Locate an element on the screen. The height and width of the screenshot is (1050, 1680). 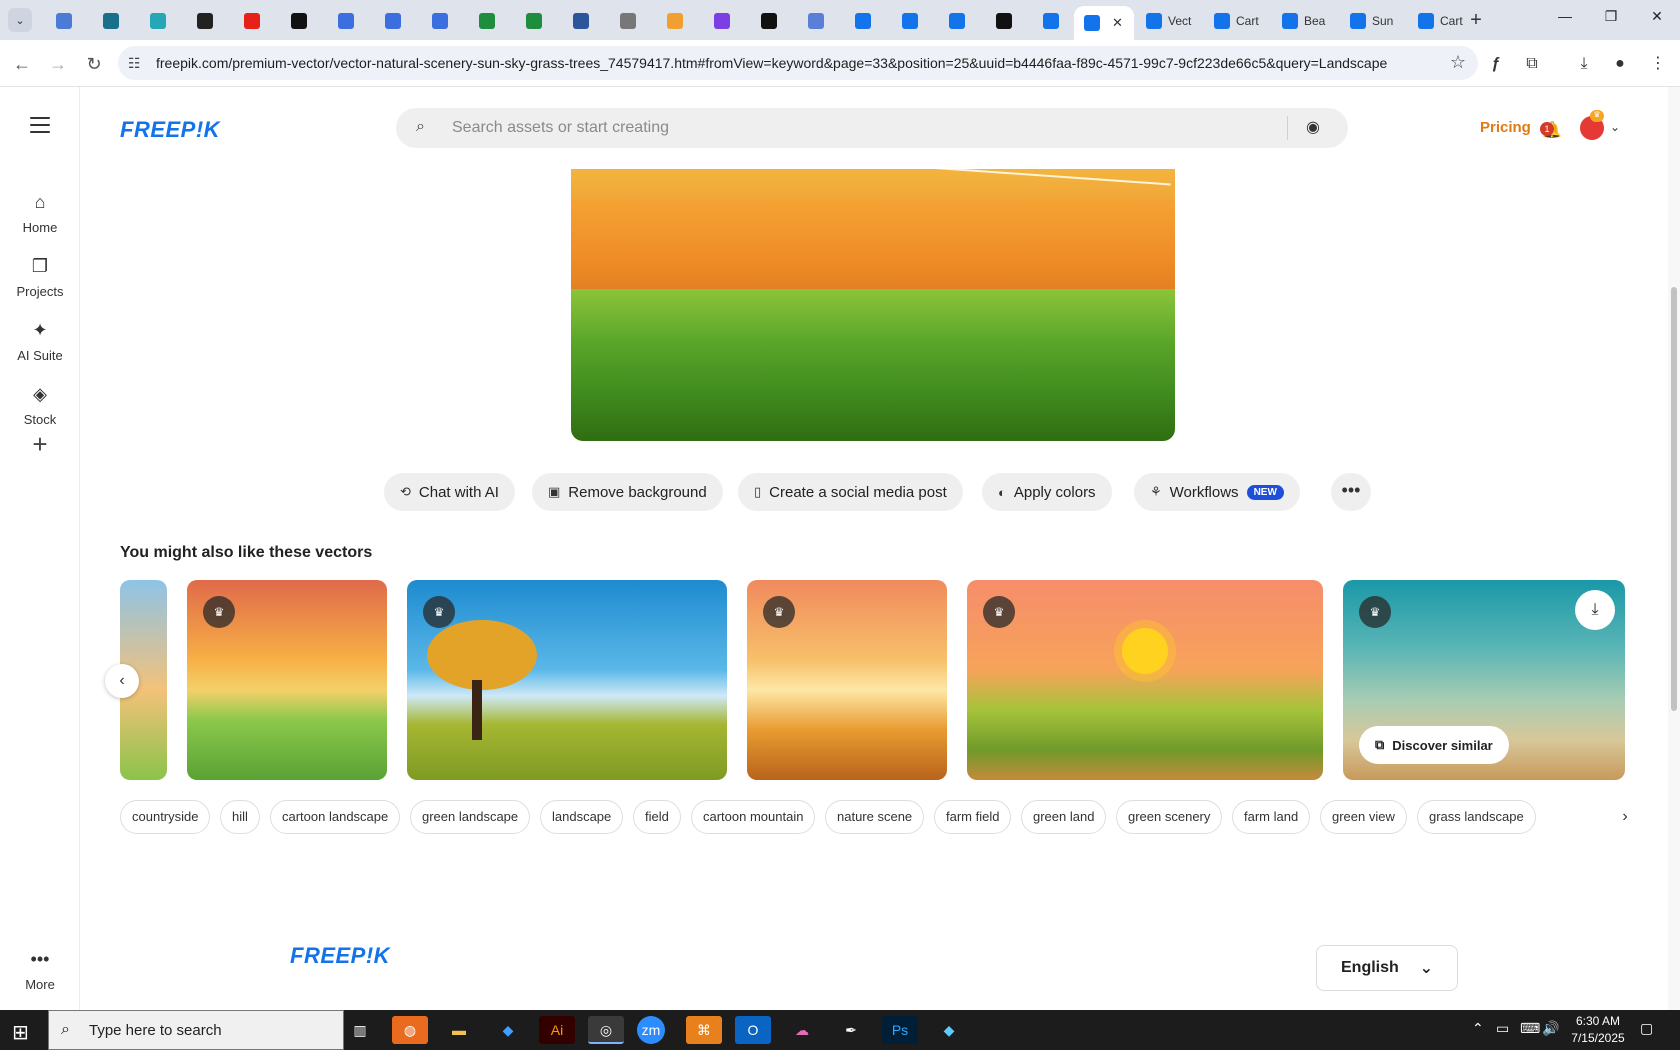
discover-similar-button: ⧉ Discover similar is located at coordinates (1434, 745).